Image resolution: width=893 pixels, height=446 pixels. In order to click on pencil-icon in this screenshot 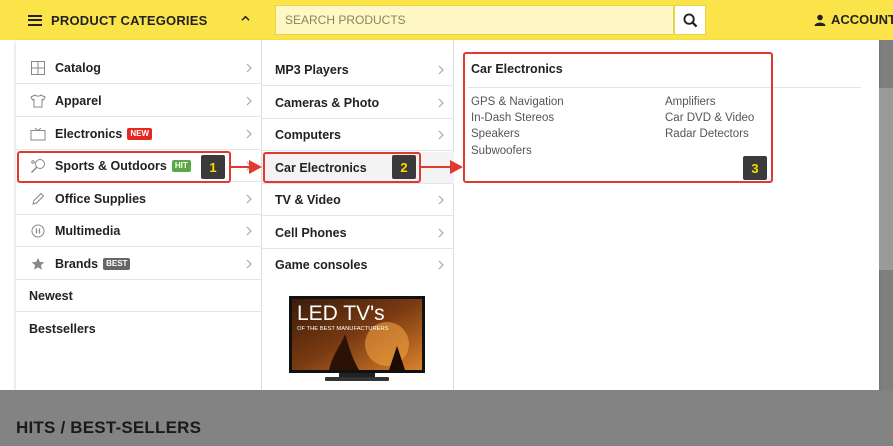, I will do `click(38, 199)`.